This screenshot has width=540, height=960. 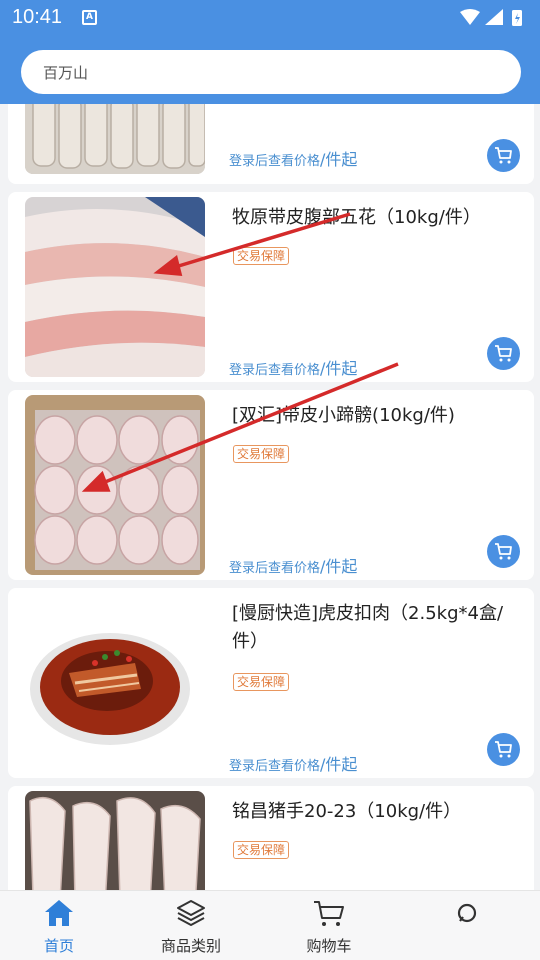 I want to click on search-input: 百万山, so click(x=271, y=72).